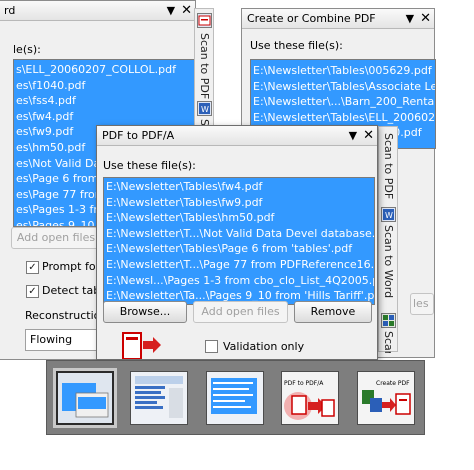 Image resolution: width=474 pixels, height=470 pixels. Describe the element at coordinates (138, 135) in the screenshot. I see `pdf-to-pdfa-title: PDF to PDF/A` at that location.